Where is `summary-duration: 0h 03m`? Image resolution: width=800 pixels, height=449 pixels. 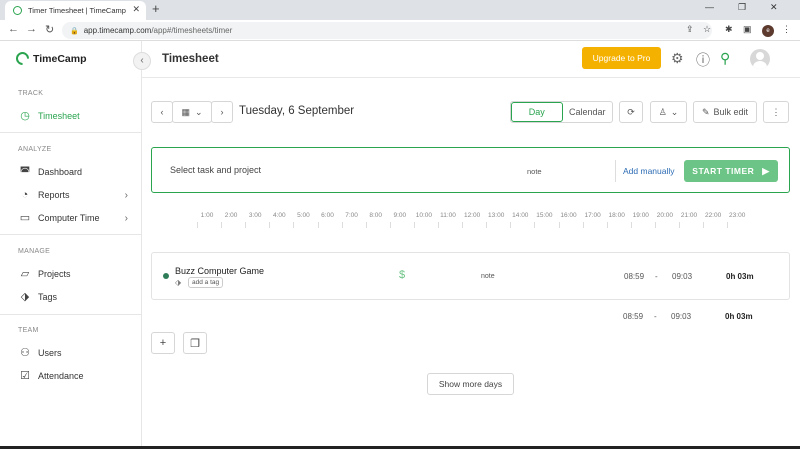 summary-duration: 0h 03m is located at coordinates (739, 316).